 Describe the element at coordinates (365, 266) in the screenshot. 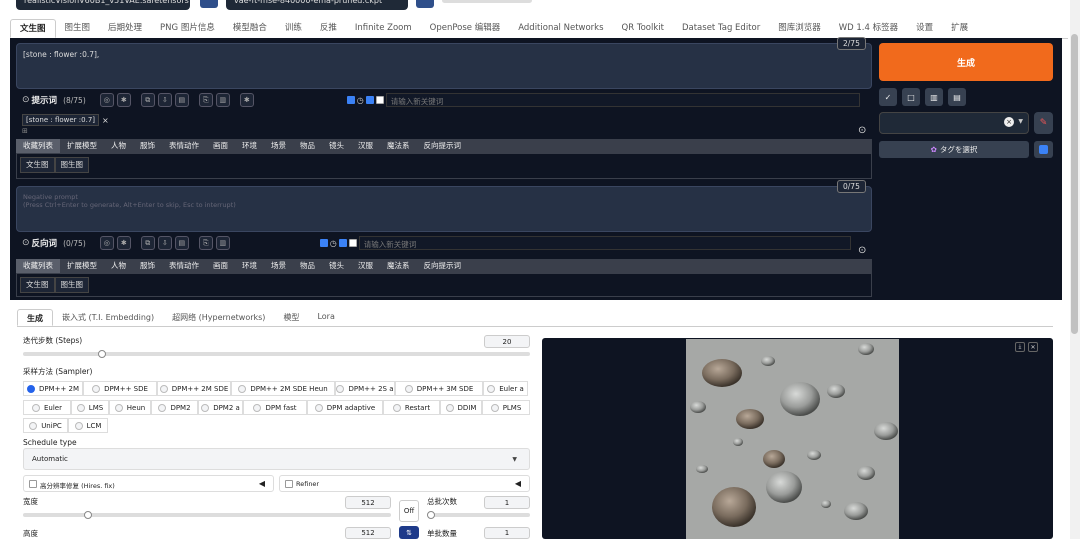

I see `category-tab: 汉服` at that location.